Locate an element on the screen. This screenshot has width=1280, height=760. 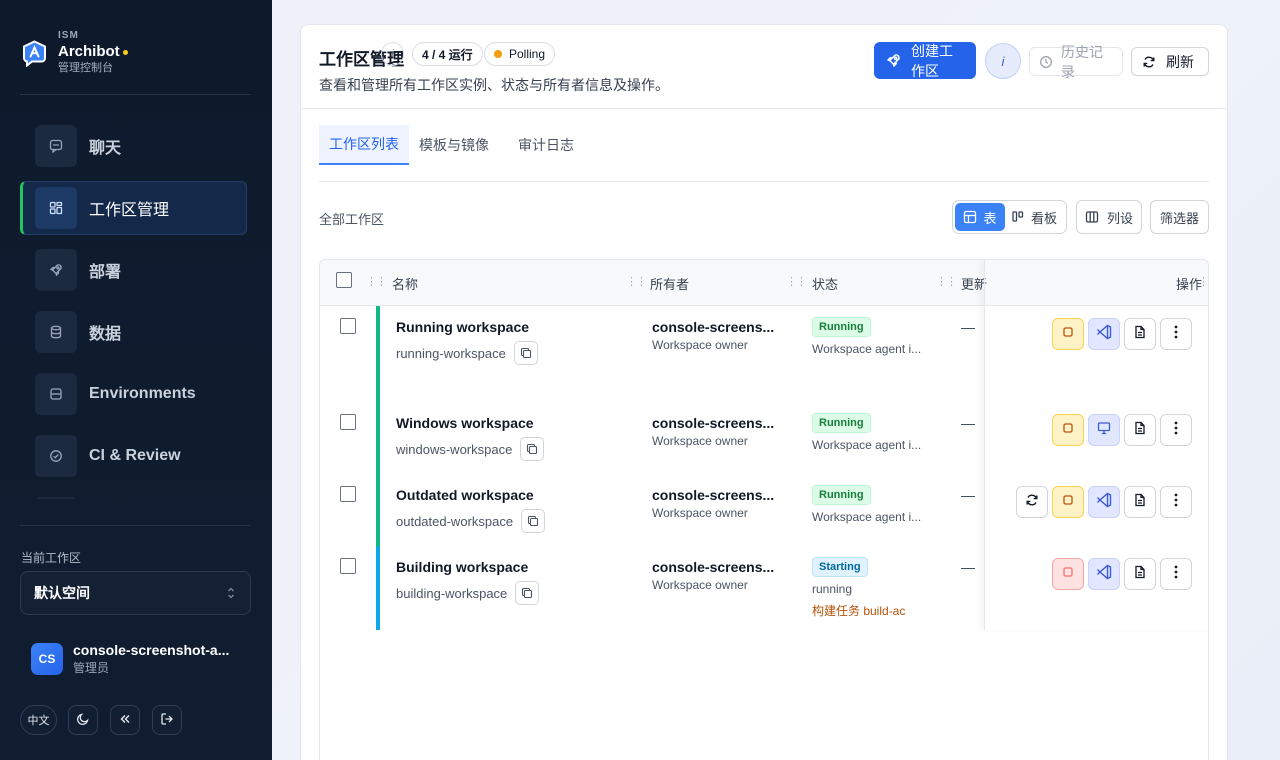
more-nav-icon is located at coordinates (56, 498).